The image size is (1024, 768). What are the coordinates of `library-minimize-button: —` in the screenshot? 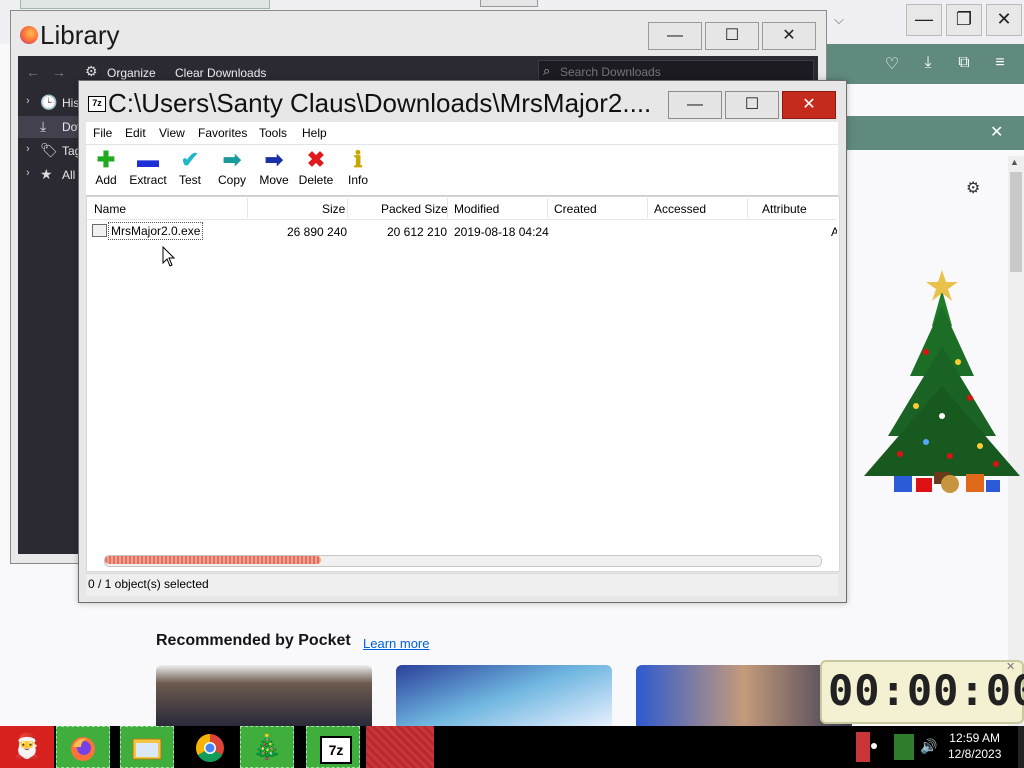 It's located at (675, 36).